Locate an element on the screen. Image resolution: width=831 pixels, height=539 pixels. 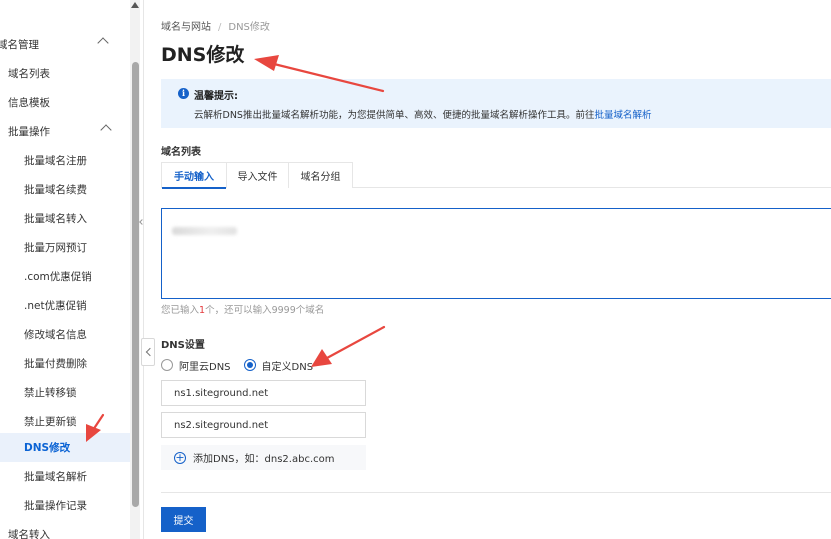
sidebar-item-label: 批量域名转入 is located at coordinates (55, 219).